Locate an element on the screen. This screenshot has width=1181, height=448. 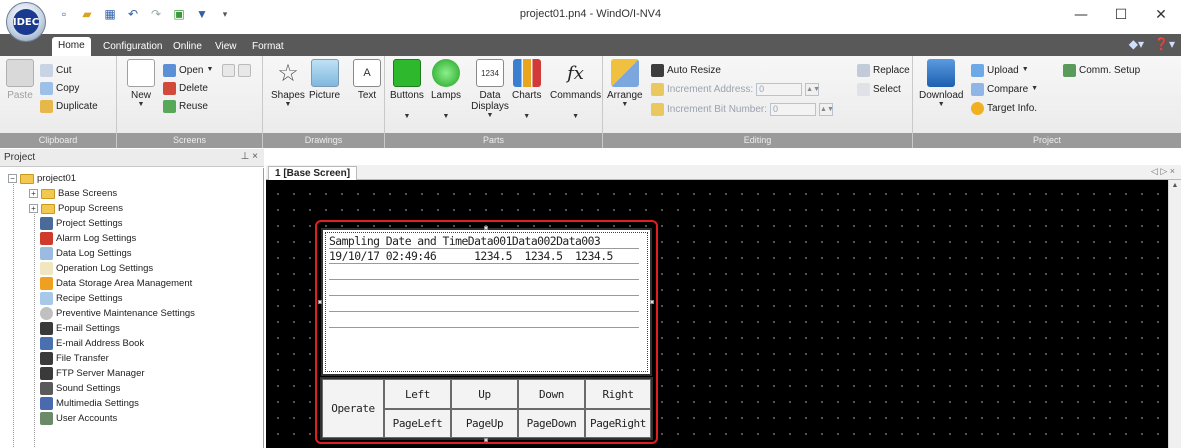
target-info-button: Target Info. is located at coordinates (1004, 108).